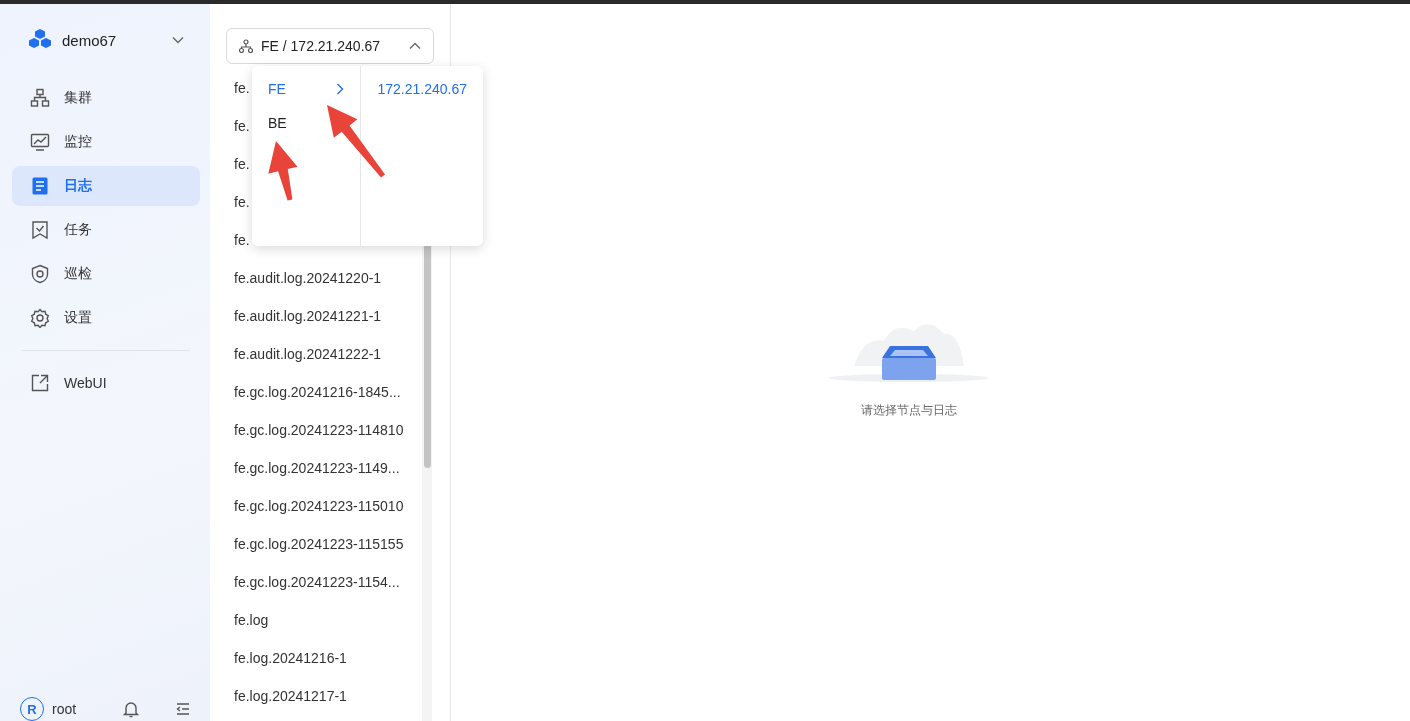  Describe the element at coordinates (330, 278) in the screenshot. I see `log-file-item: fe.audit.log.20241220-1` at that location.